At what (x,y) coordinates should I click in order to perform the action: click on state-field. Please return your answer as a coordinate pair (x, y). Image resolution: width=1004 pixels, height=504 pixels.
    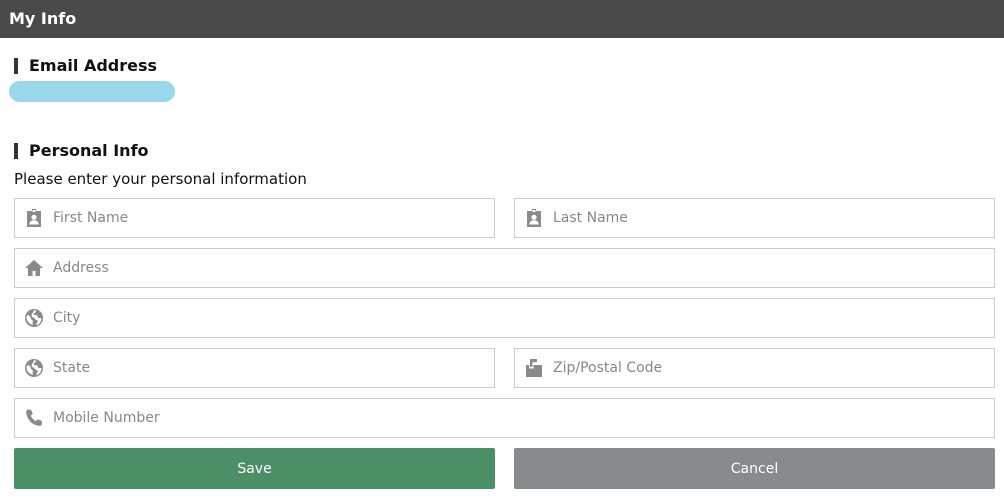
    Looking at the image, I should click on (254, 368).